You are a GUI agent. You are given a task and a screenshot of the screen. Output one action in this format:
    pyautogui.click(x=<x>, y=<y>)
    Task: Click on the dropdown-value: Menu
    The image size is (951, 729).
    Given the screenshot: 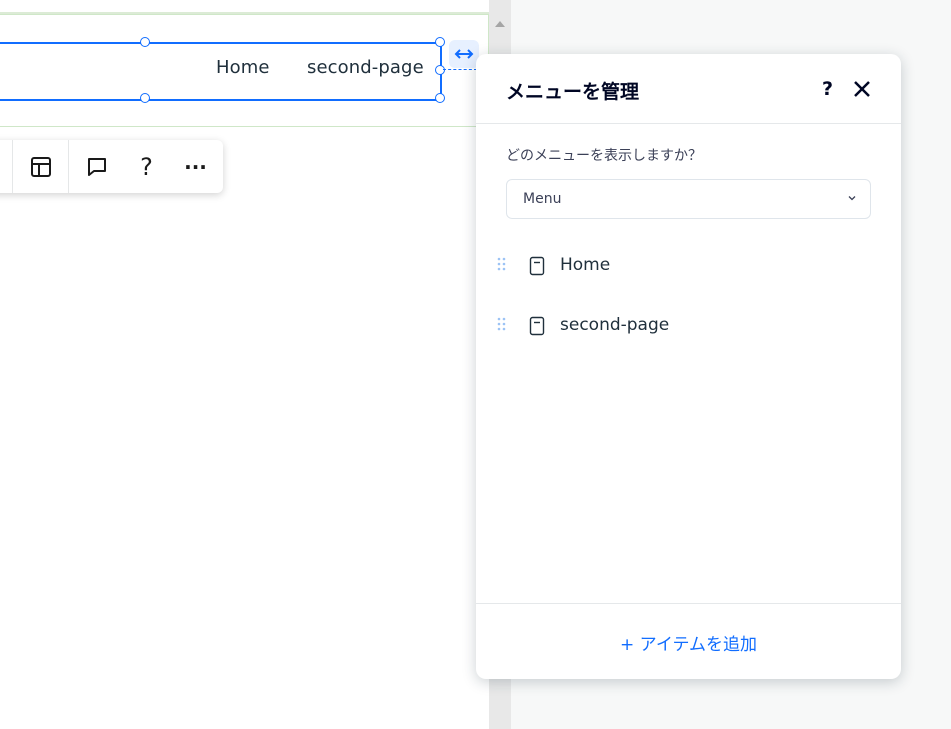 What is the action you would take?
    pyautogui.click(x=542, y=199)
    